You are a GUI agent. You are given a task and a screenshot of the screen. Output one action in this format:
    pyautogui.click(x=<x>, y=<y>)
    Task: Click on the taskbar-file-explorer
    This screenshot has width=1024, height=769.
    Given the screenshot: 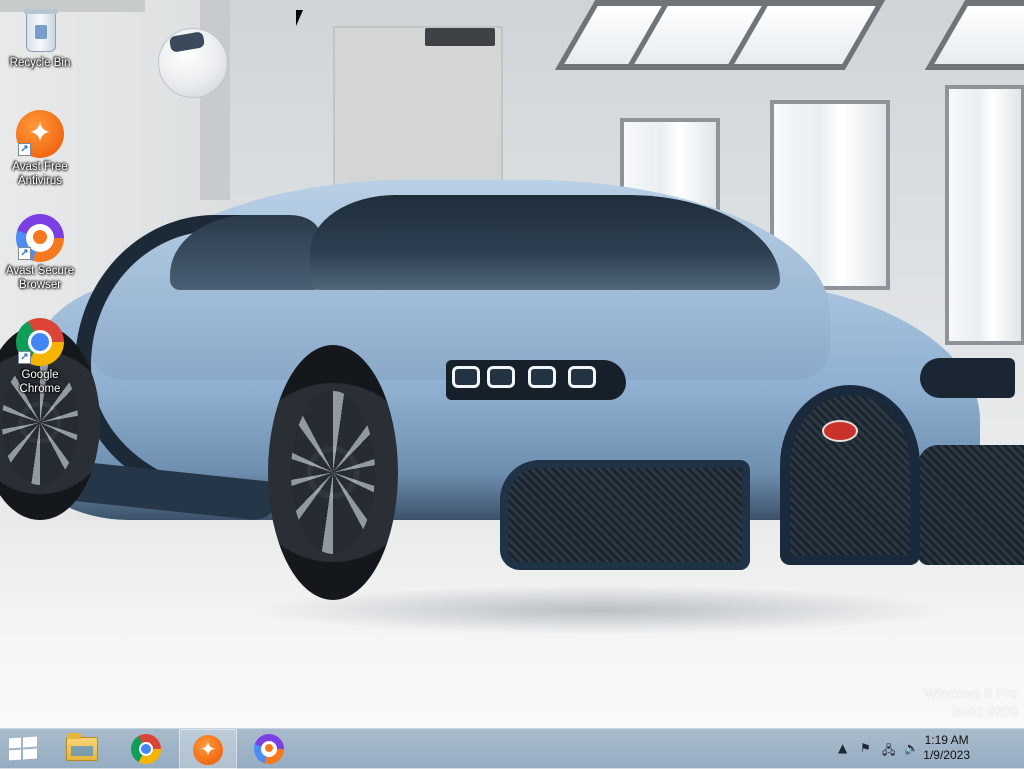 What is the action you would take?
    pyautogui.click(x=85, y=749)
    